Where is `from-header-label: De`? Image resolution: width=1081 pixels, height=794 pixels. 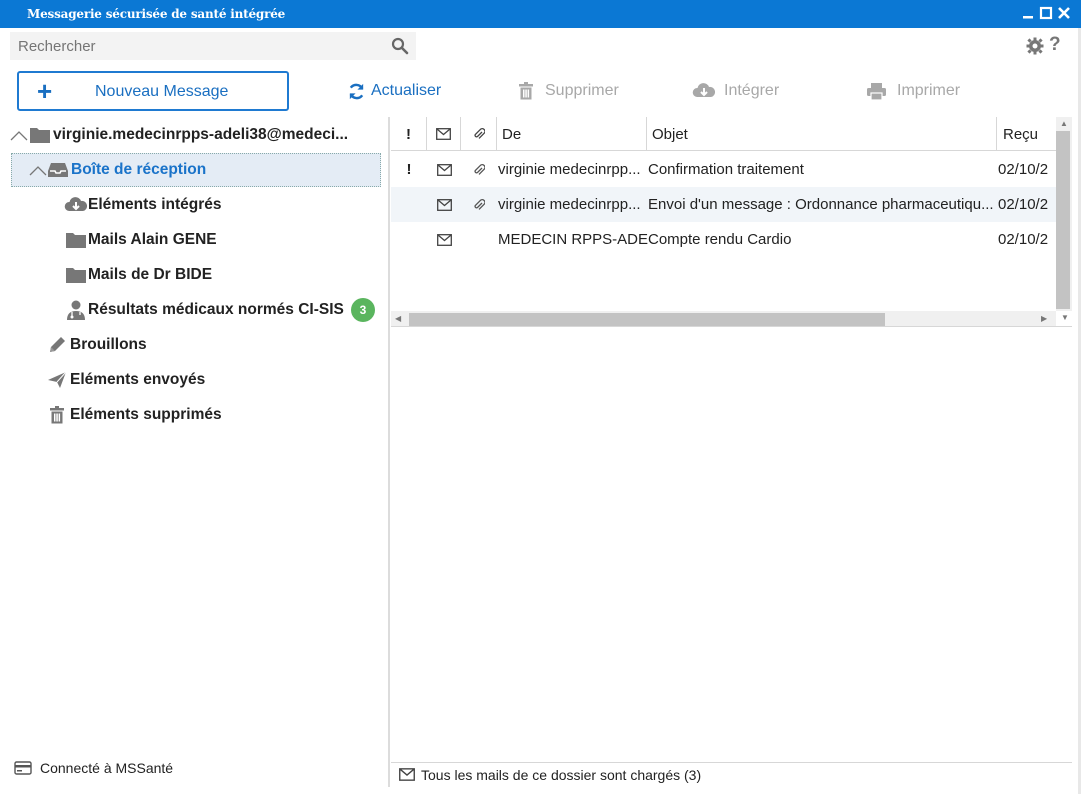 from-header-label: De is located at coordinates (512, 134).